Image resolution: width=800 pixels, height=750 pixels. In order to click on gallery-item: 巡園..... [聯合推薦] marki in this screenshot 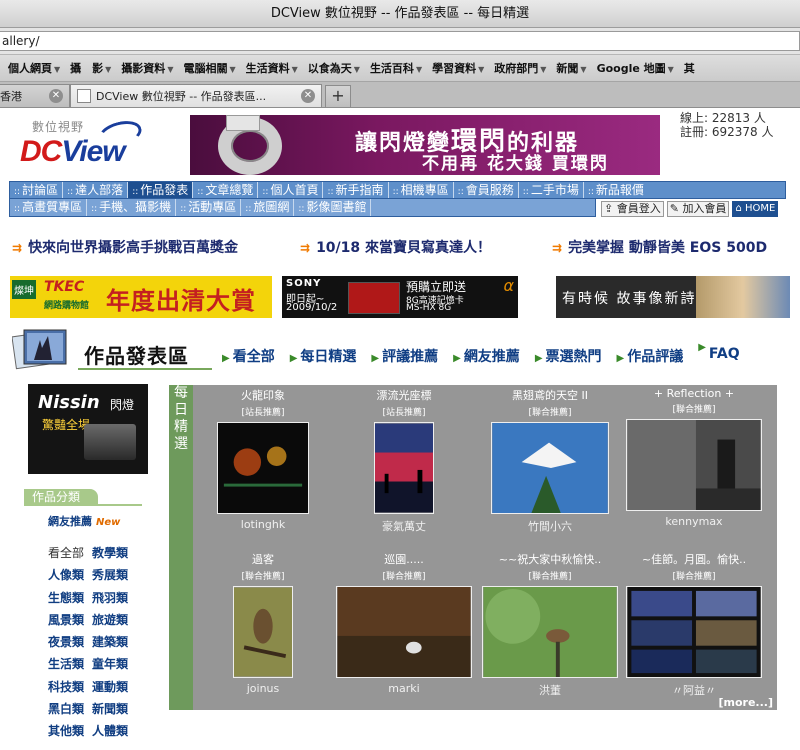, I will do `click(404, 623)`.